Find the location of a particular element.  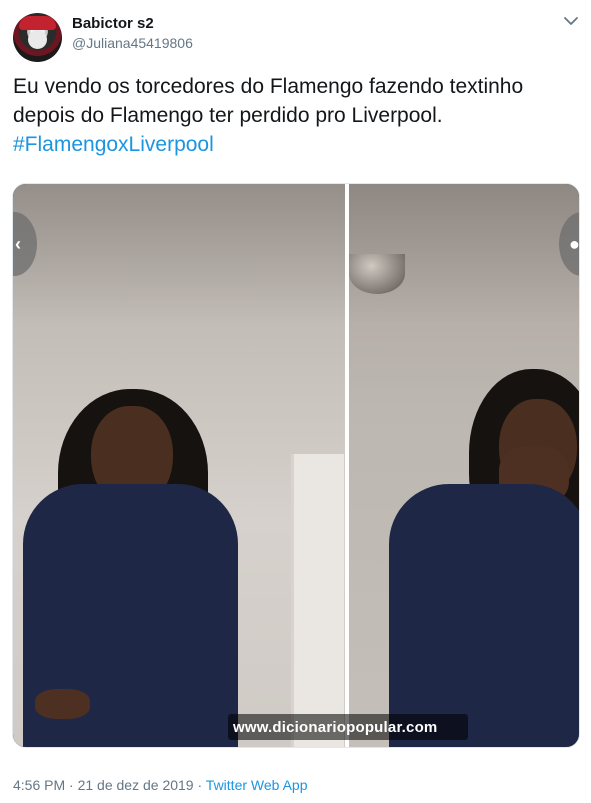

avatar is located at coordinates (37, 37).